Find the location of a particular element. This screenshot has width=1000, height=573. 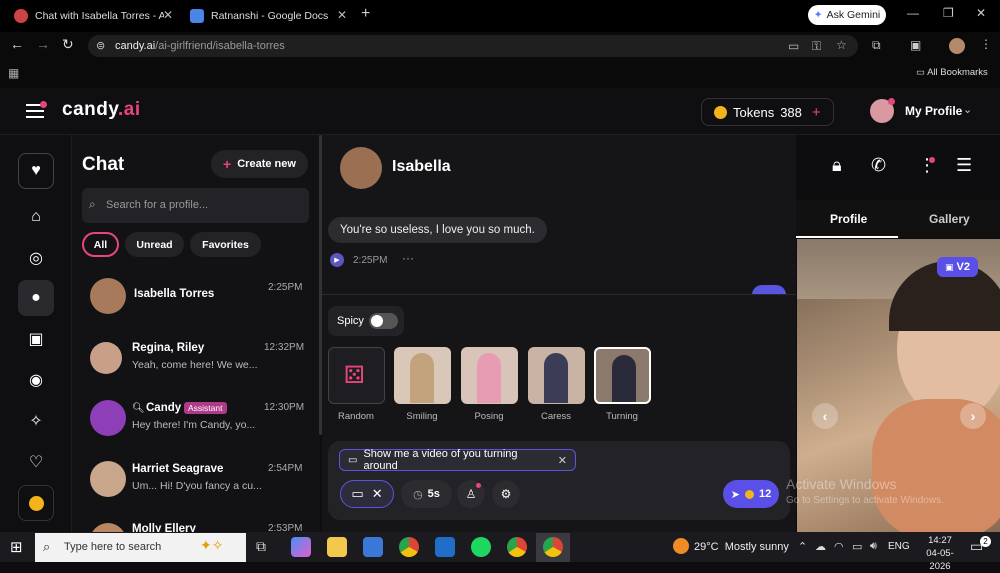

version-badge: ▣ V2 is located at coordinates (957, 267).